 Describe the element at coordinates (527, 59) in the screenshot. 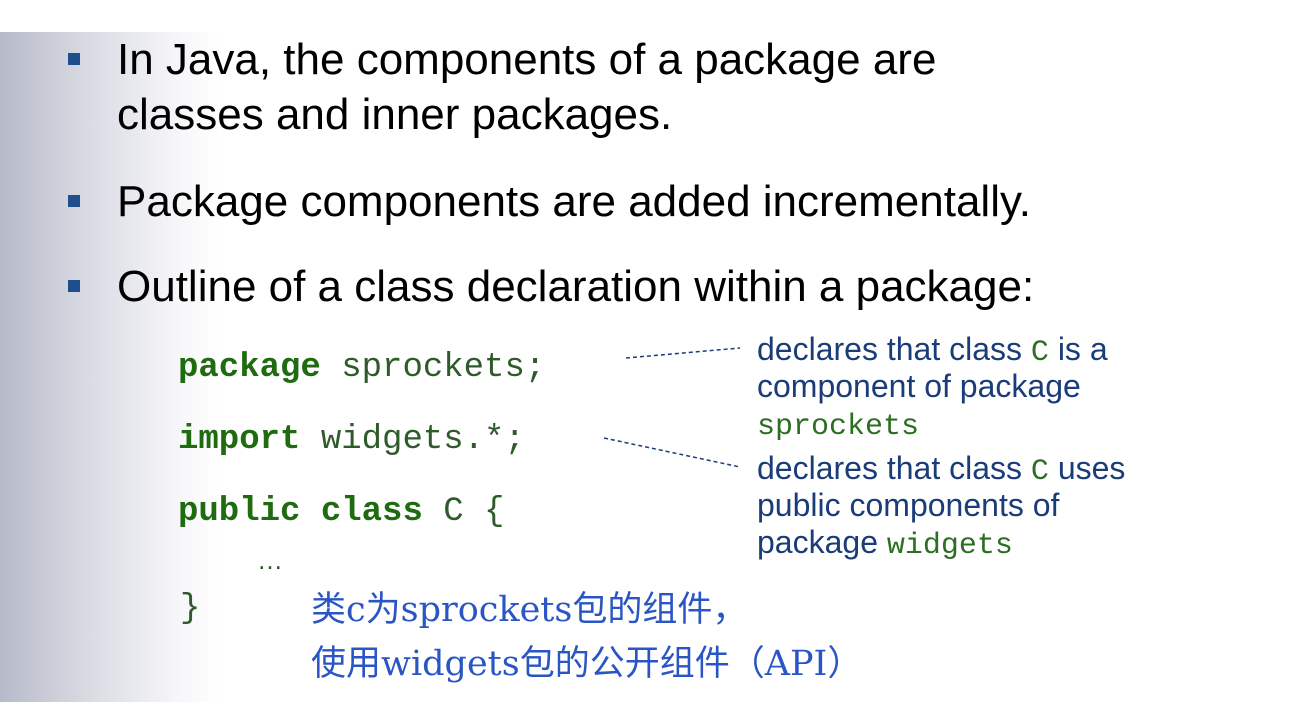

I see `bullet-1-line-1: In Java, the components of a package are` at that location.